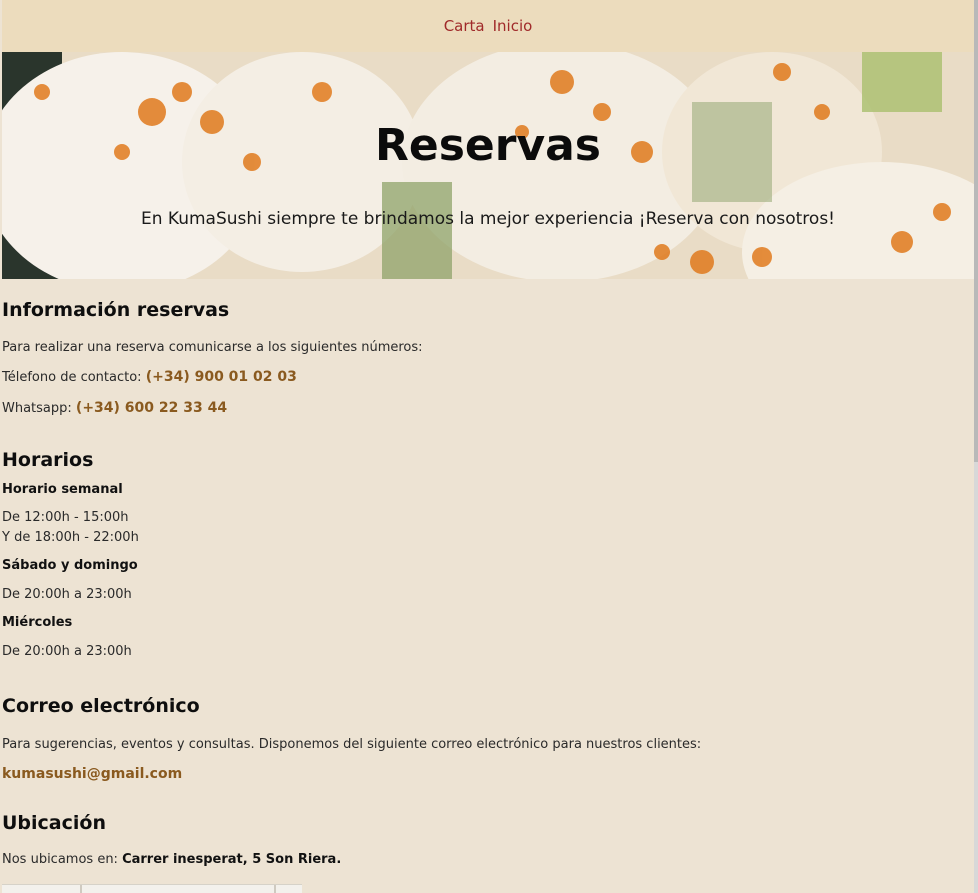 The height and width of the screenshot is (893, 978). Describe the element at coordinates (48, 460) in the screenshot. I see `horarios-heading: Horarios` at that location.